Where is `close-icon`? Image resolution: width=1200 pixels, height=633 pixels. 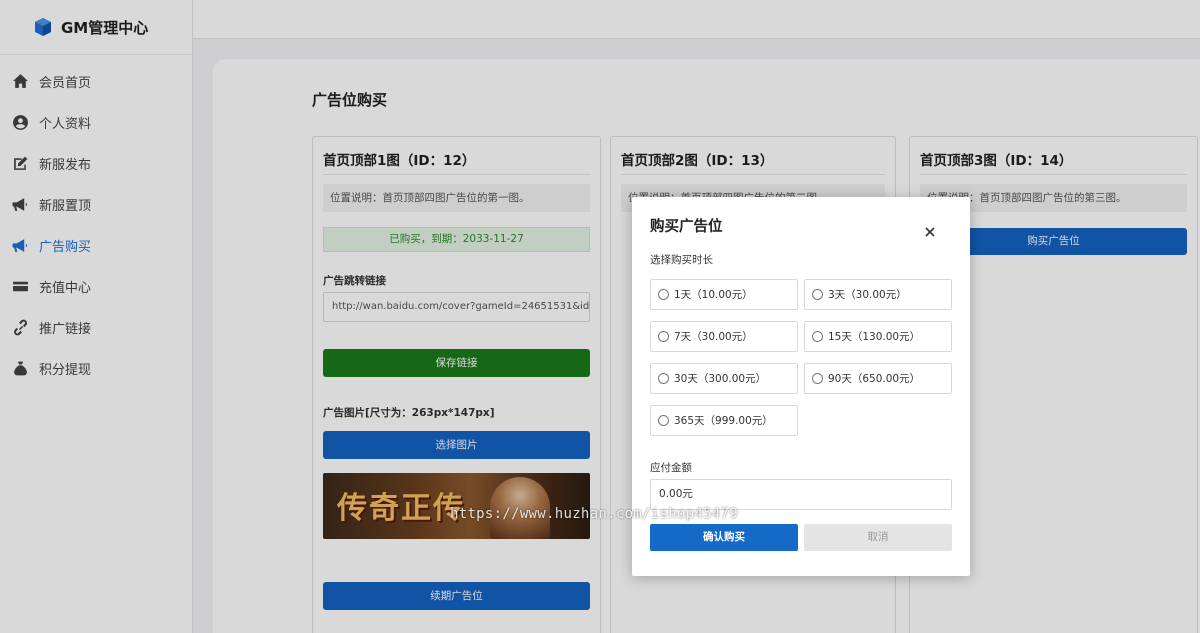 close-icon is located at coordinates (932, 231).